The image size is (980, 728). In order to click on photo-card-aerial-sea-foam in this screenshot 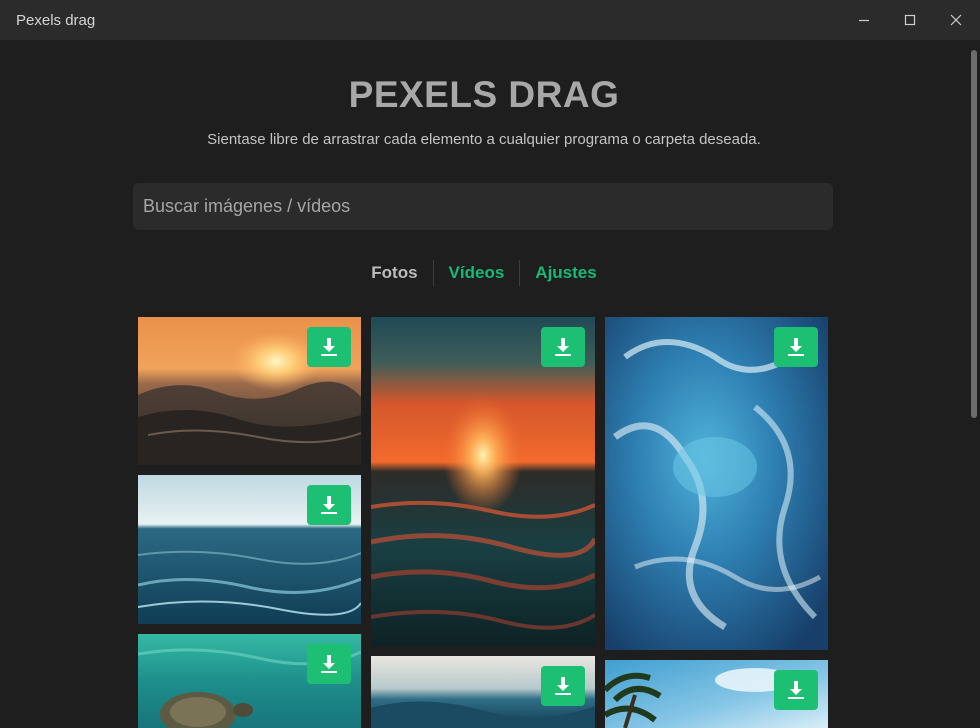, I will do `click(716, 483)`.